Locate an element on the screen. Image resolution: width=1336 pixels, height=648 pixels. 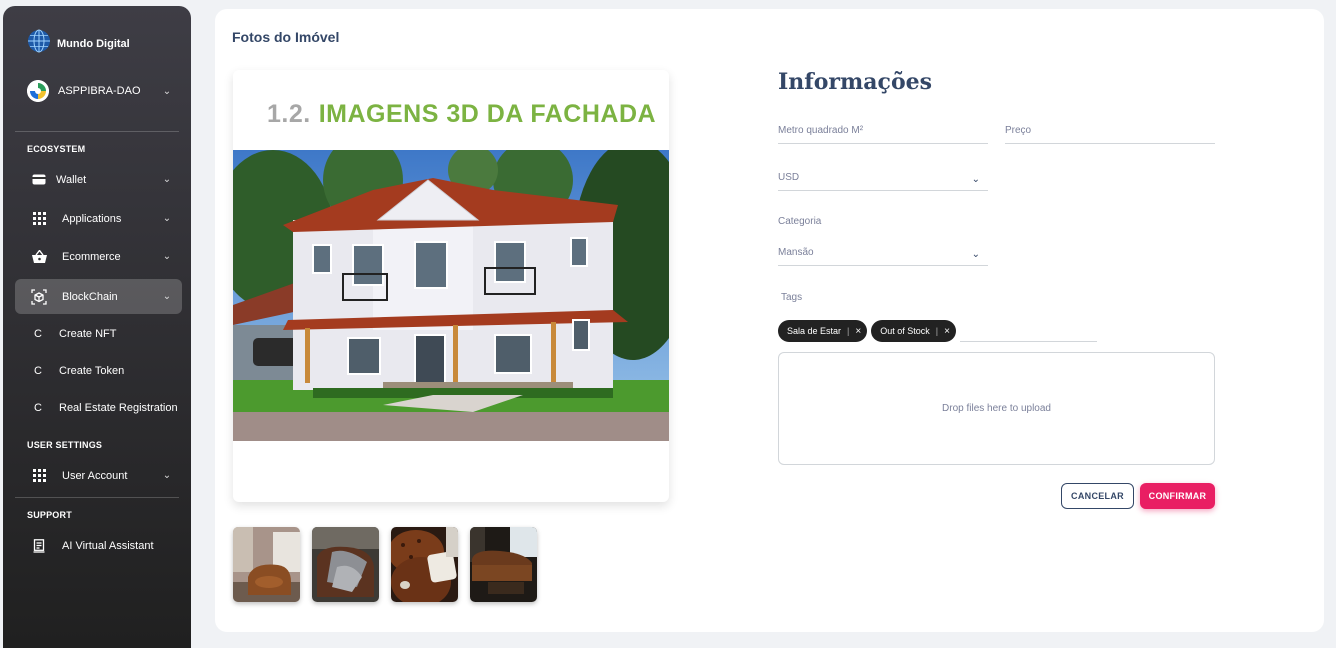
brand: Mundo Digital is located at coordinates (78, 43).